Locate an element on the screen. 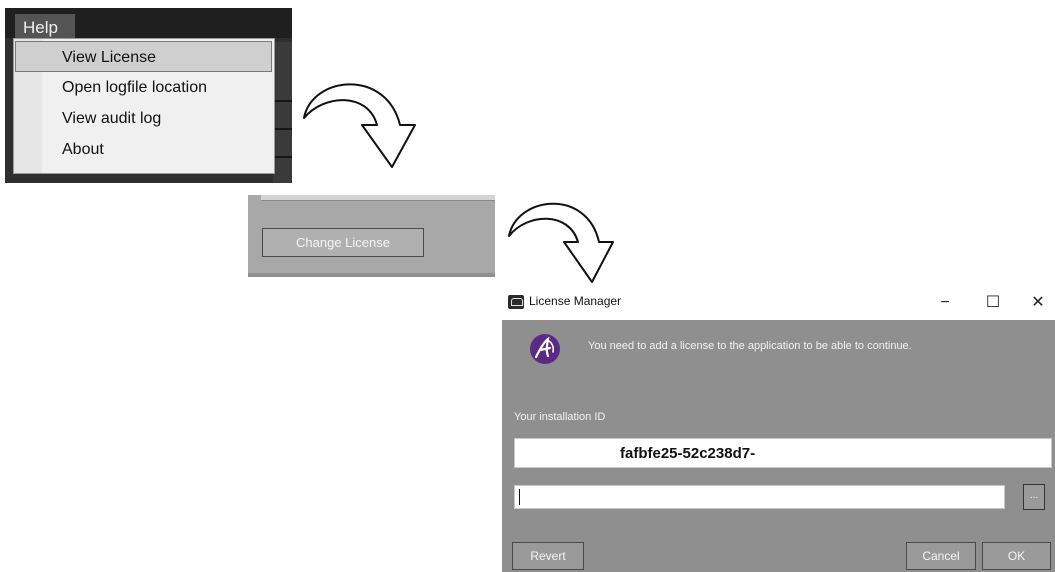  minimize-button: − is located at coordinates (945, 303).